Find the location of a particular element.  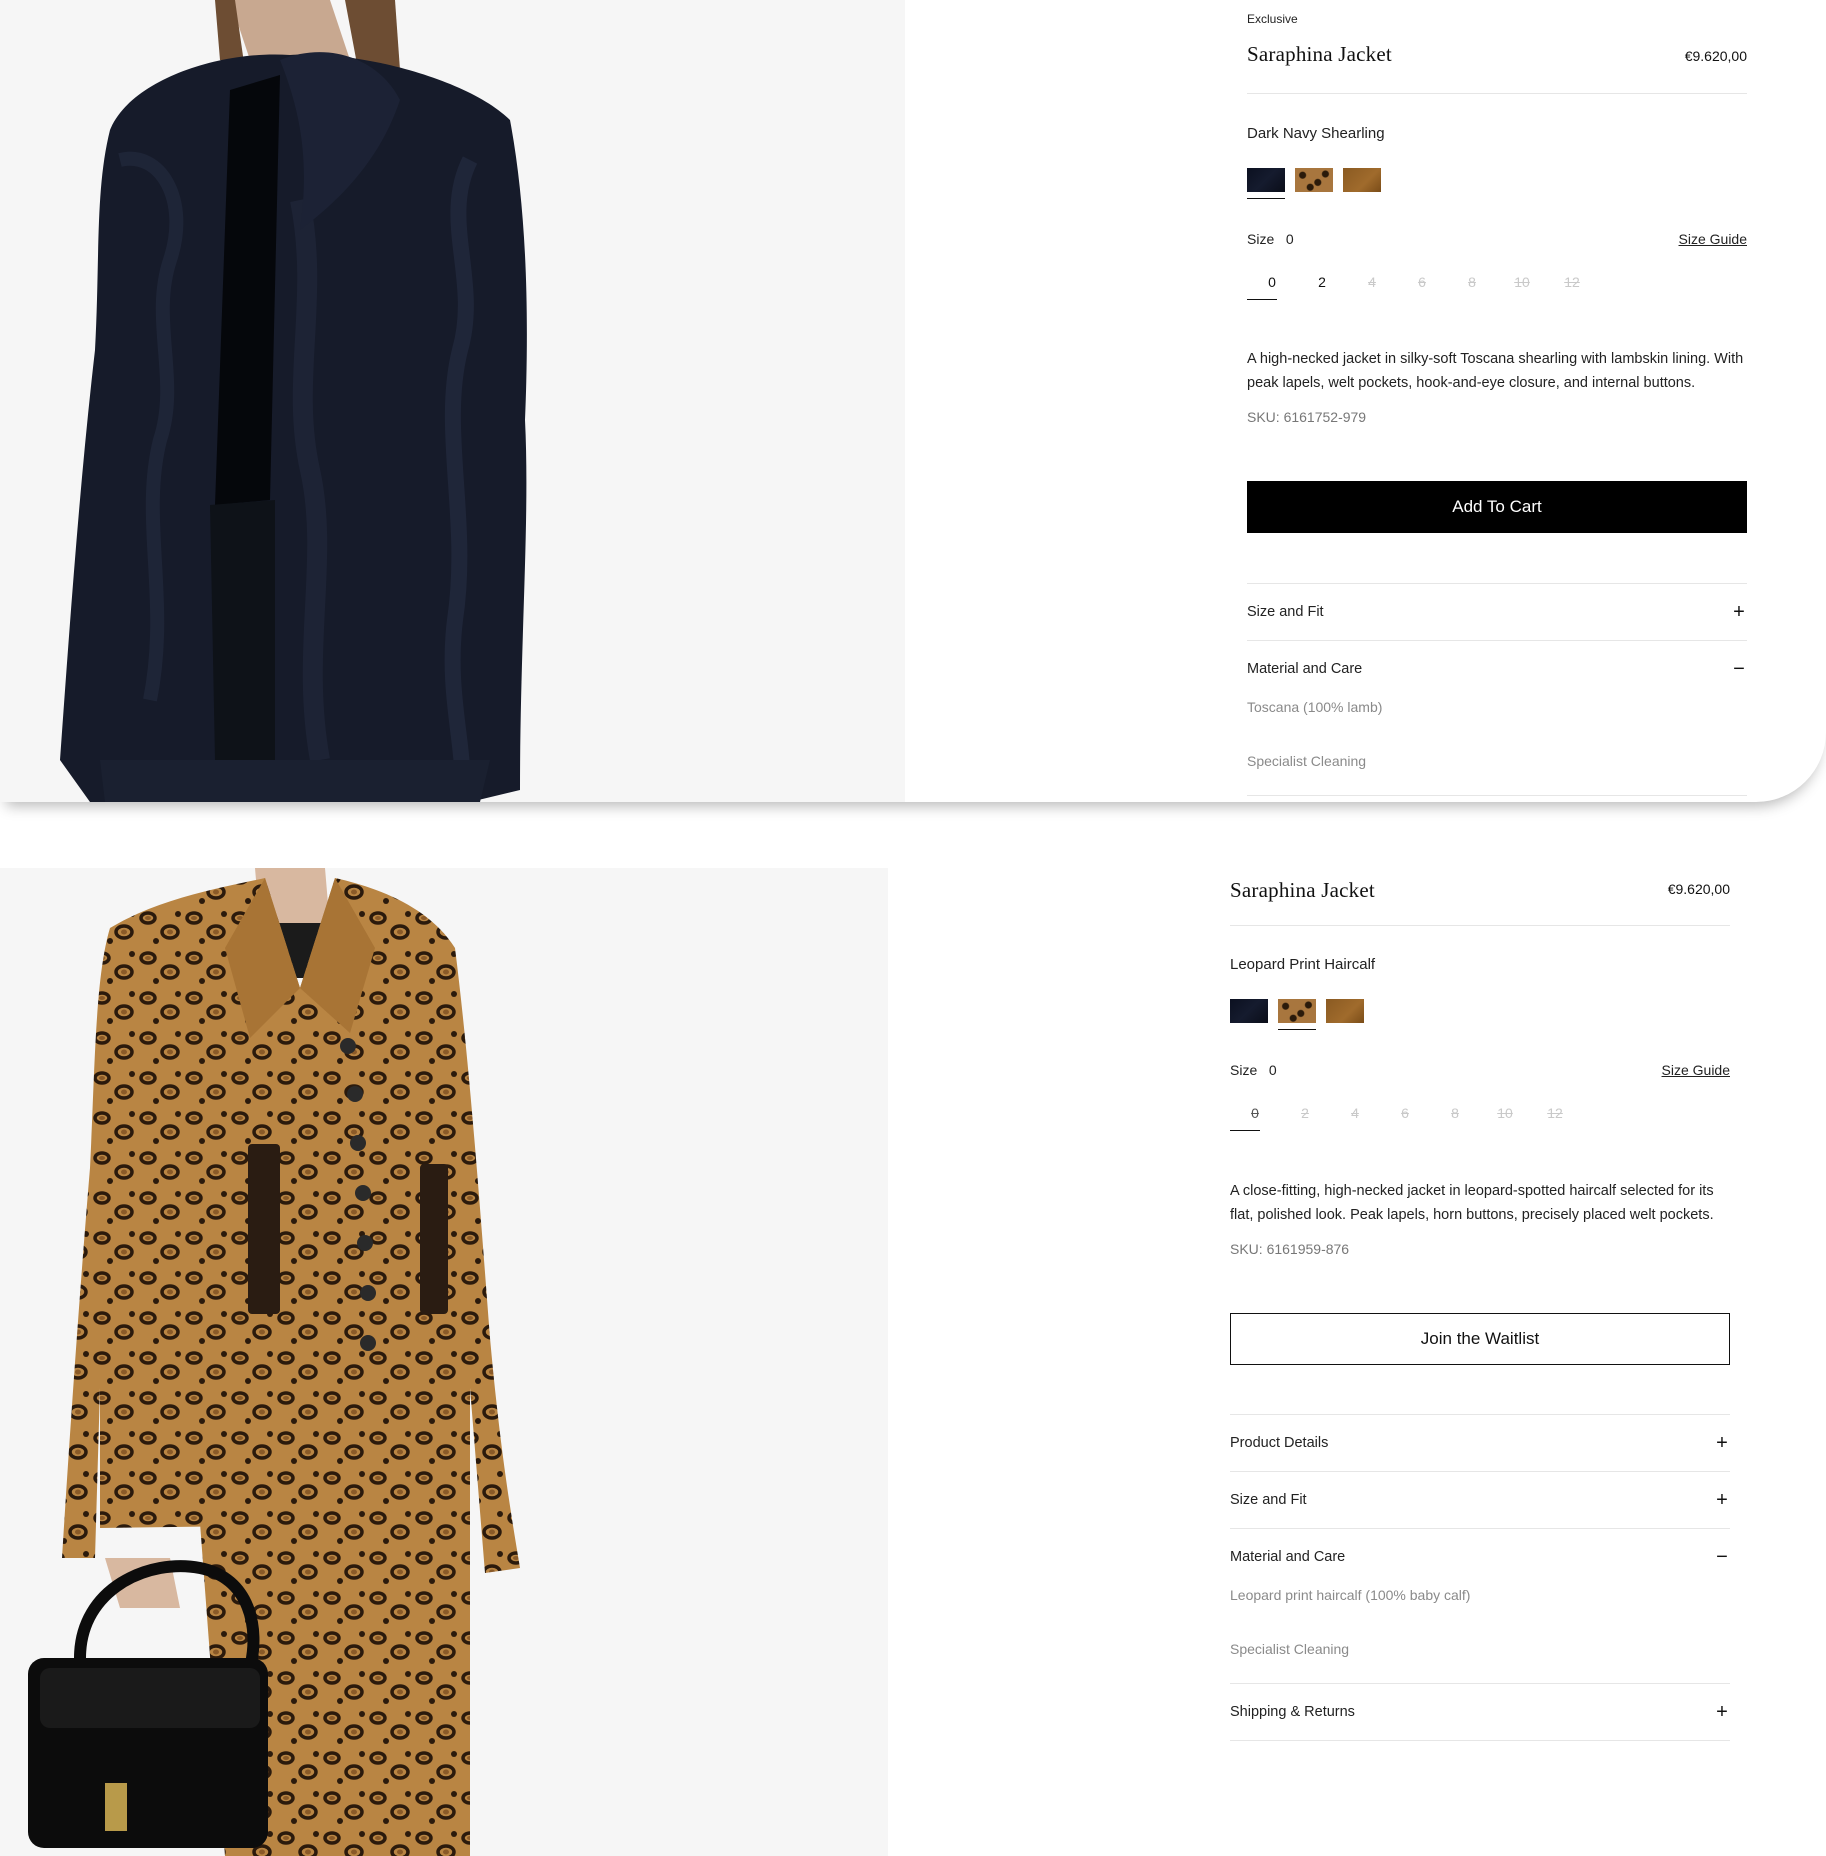

product-sku: SKU: 6161752-979 is located at coordinates (1307, 417).